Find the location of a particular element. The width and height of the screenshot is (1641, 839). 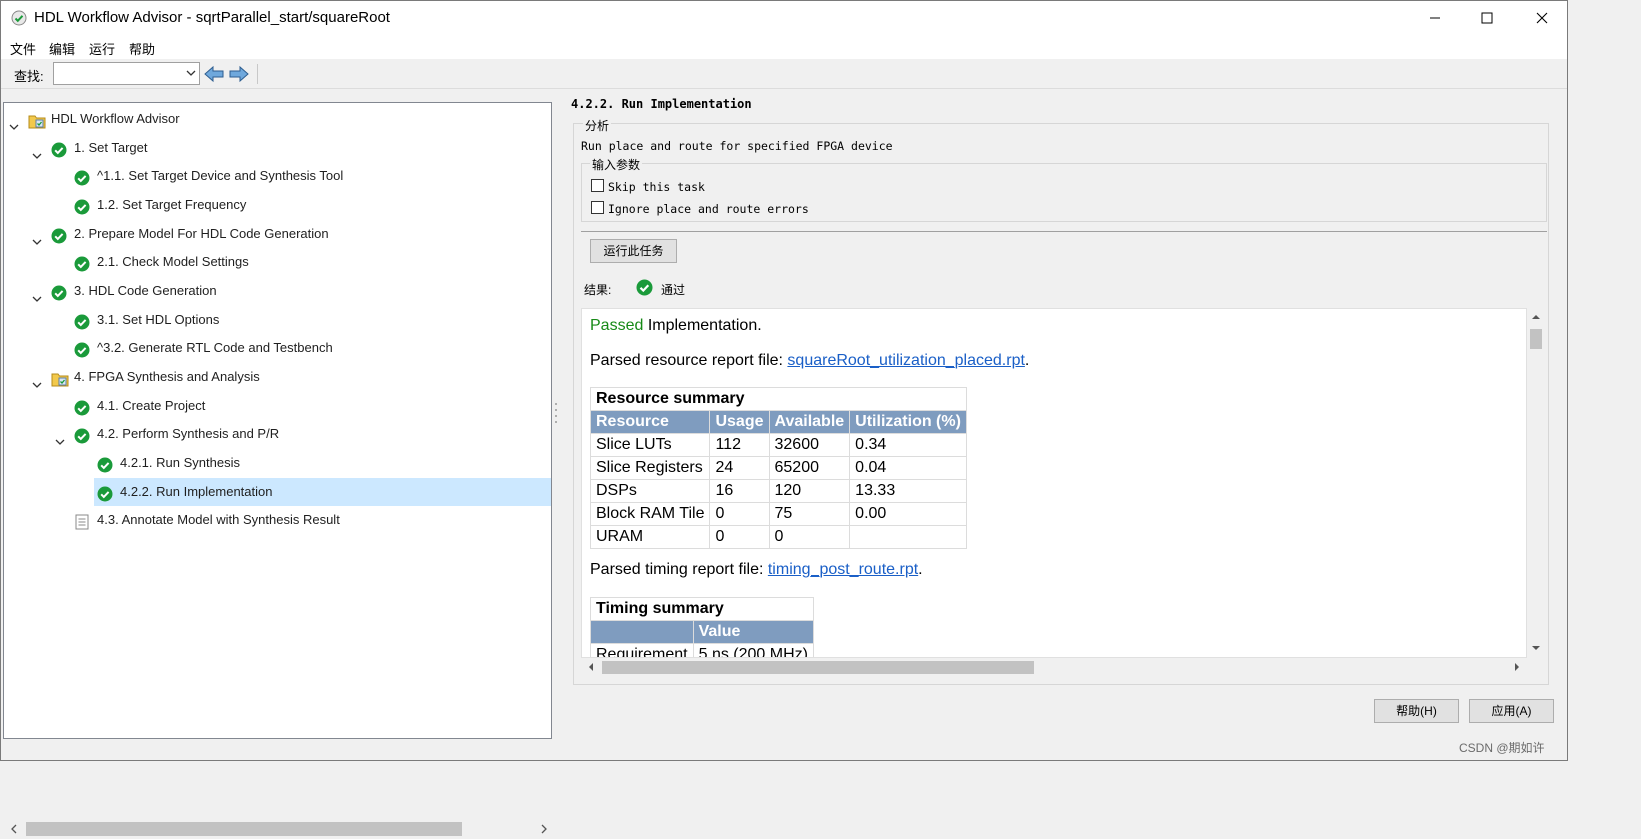

menu-edit: 编辑 is located at coordinates (62, 48).